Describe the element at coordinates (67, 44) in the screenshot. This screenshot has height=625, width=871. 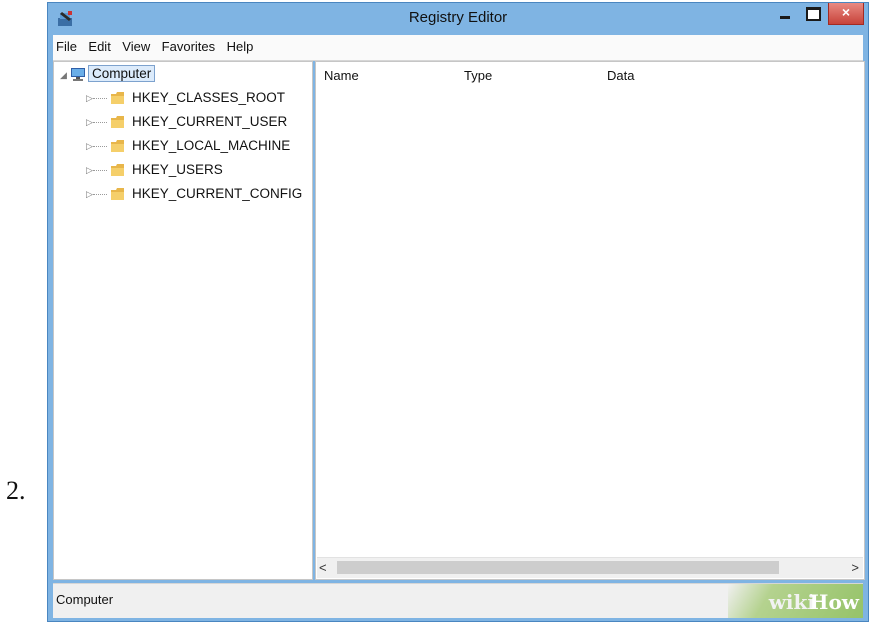
I see `menu-file: File` at that location.